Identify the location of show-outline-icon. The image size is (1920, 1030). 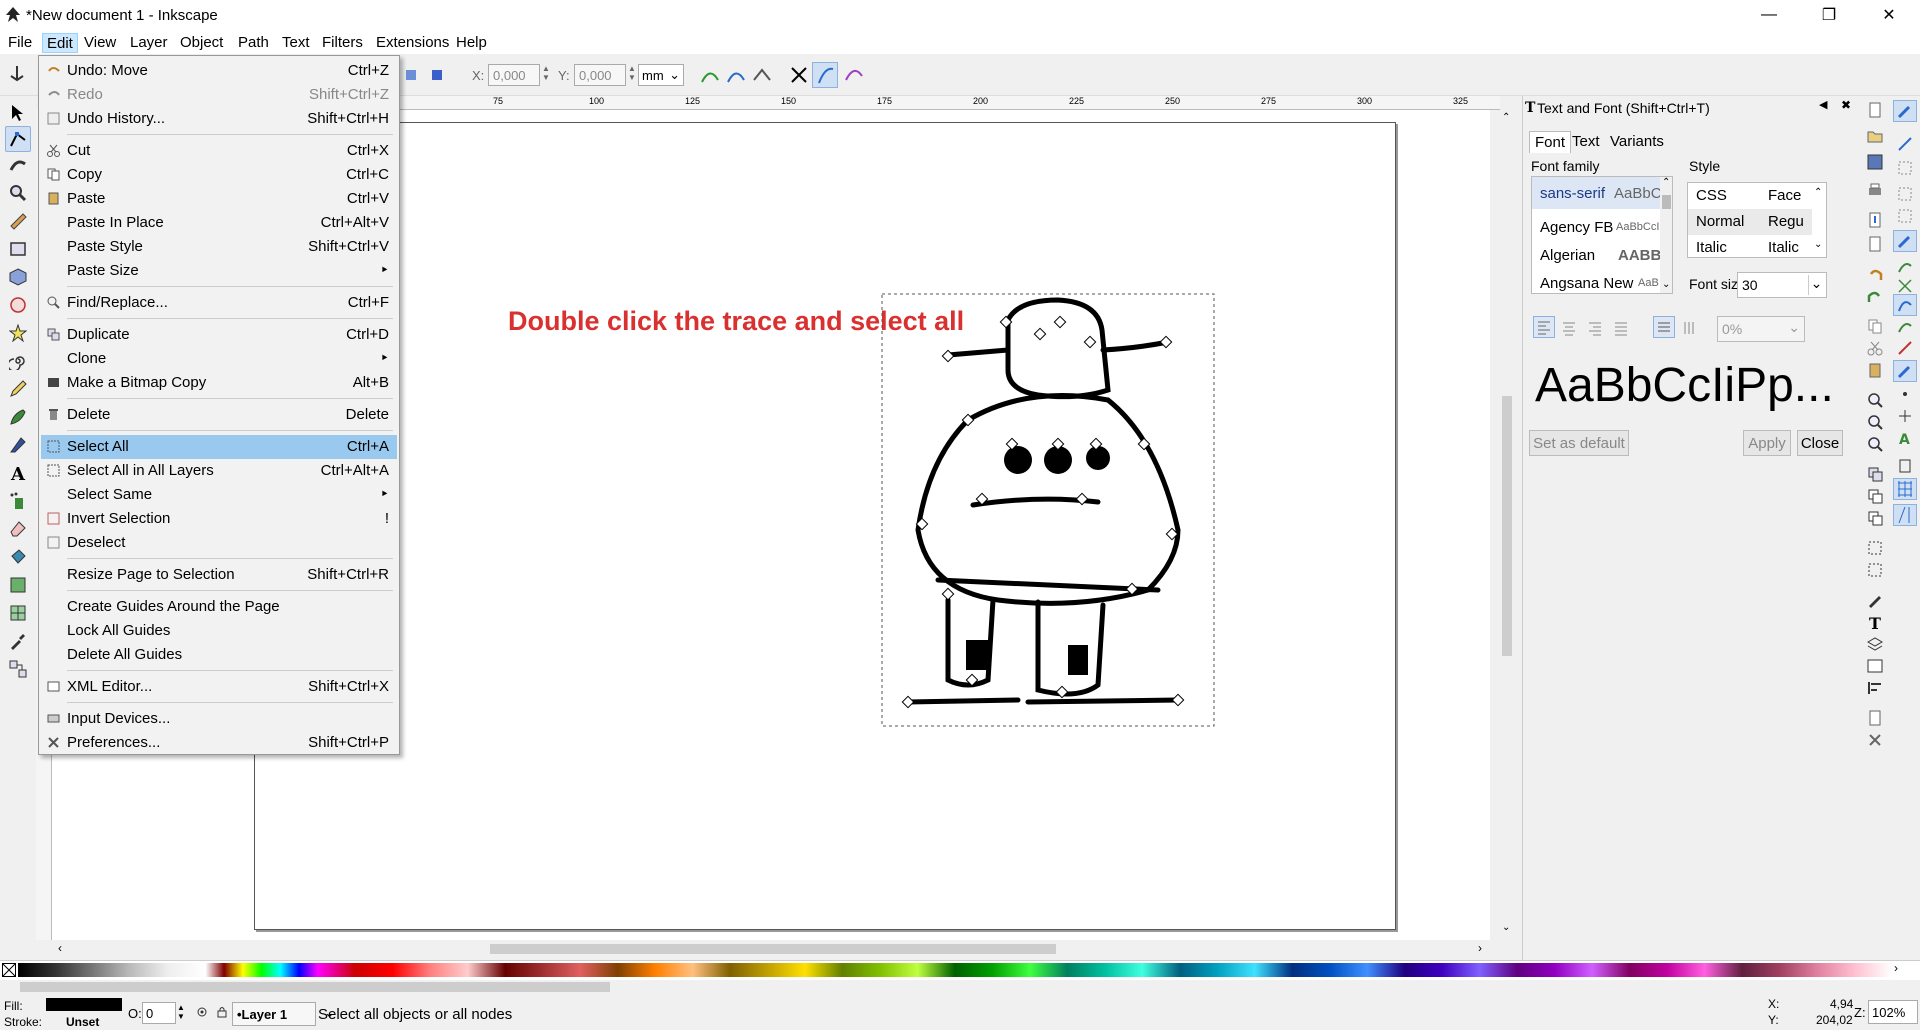
(854, 75).